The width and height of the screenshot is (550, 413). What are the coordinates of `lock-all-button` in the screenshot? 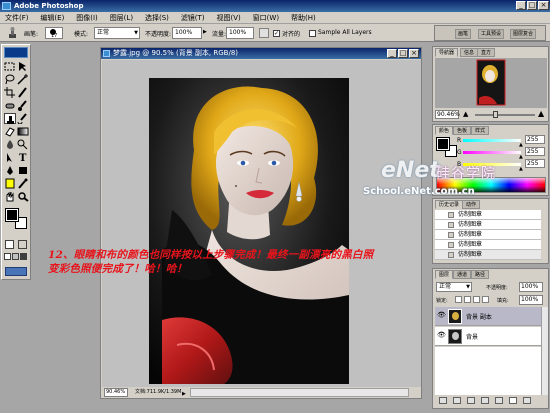 It's located at (485, 299).